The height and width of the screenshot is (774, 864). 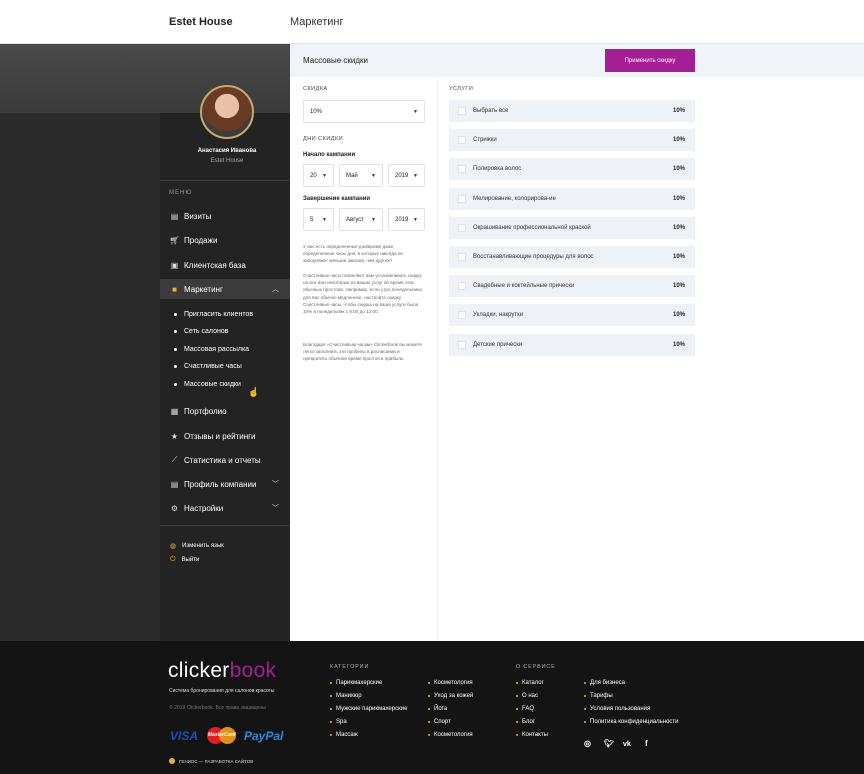 What do you see at coordinates (197, 546) in the screenshot?
I see `change-language-link: ◍ Изменить язык` at bounding box center [197, 546].